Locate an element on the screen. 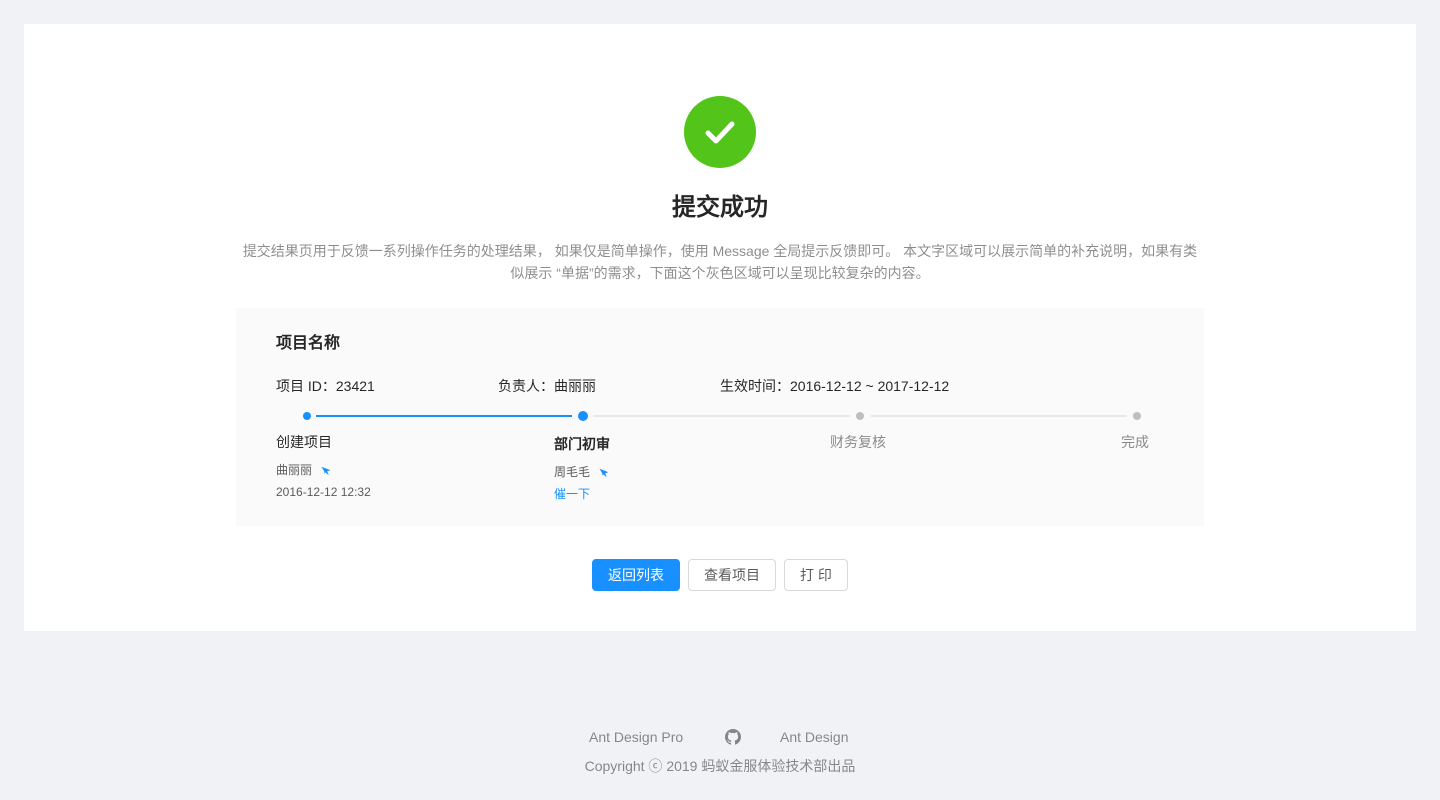  back-to-list-button: 返回列表 is located at coordinates (636, 575).